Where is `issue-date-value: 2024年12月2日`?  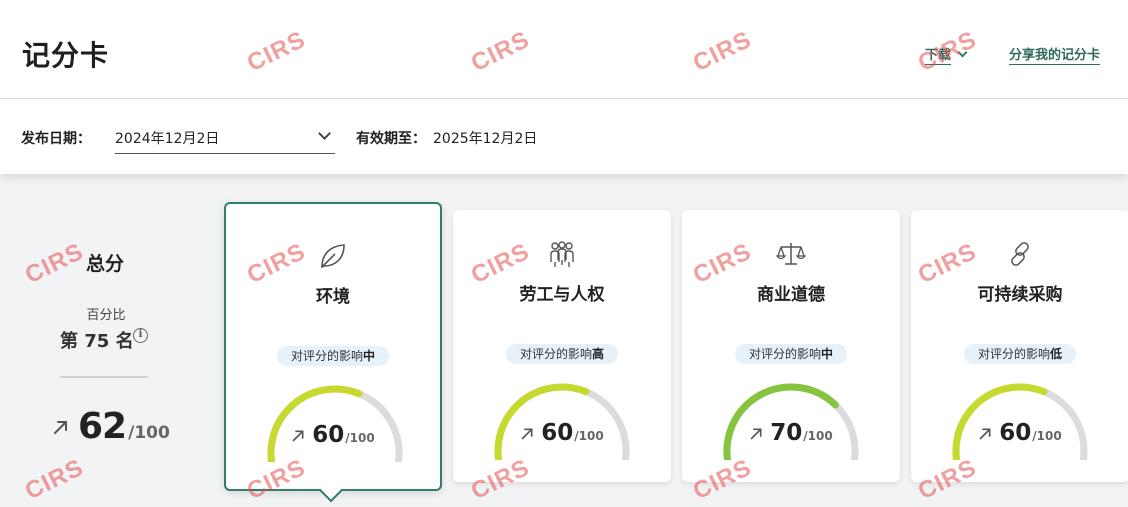
issue-date-value: 2024年12月2日 is located at coordinates (167, 139).